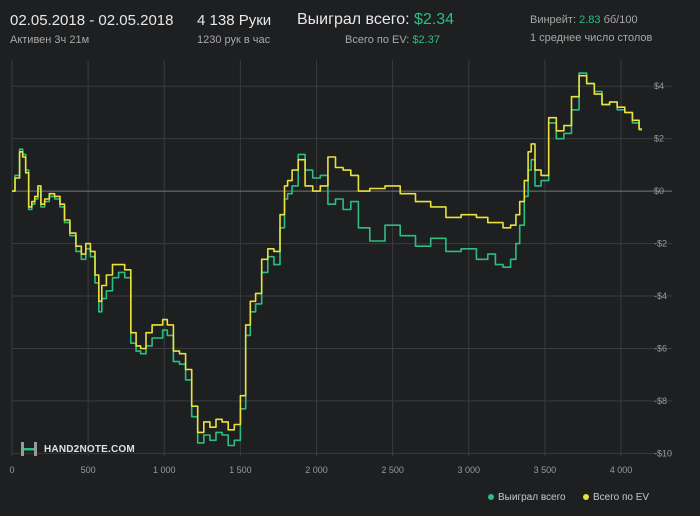 The width and height of the screenshot is (700, 516). I want to click on total-ev-label: Всего по EV:, so click(377, 40).